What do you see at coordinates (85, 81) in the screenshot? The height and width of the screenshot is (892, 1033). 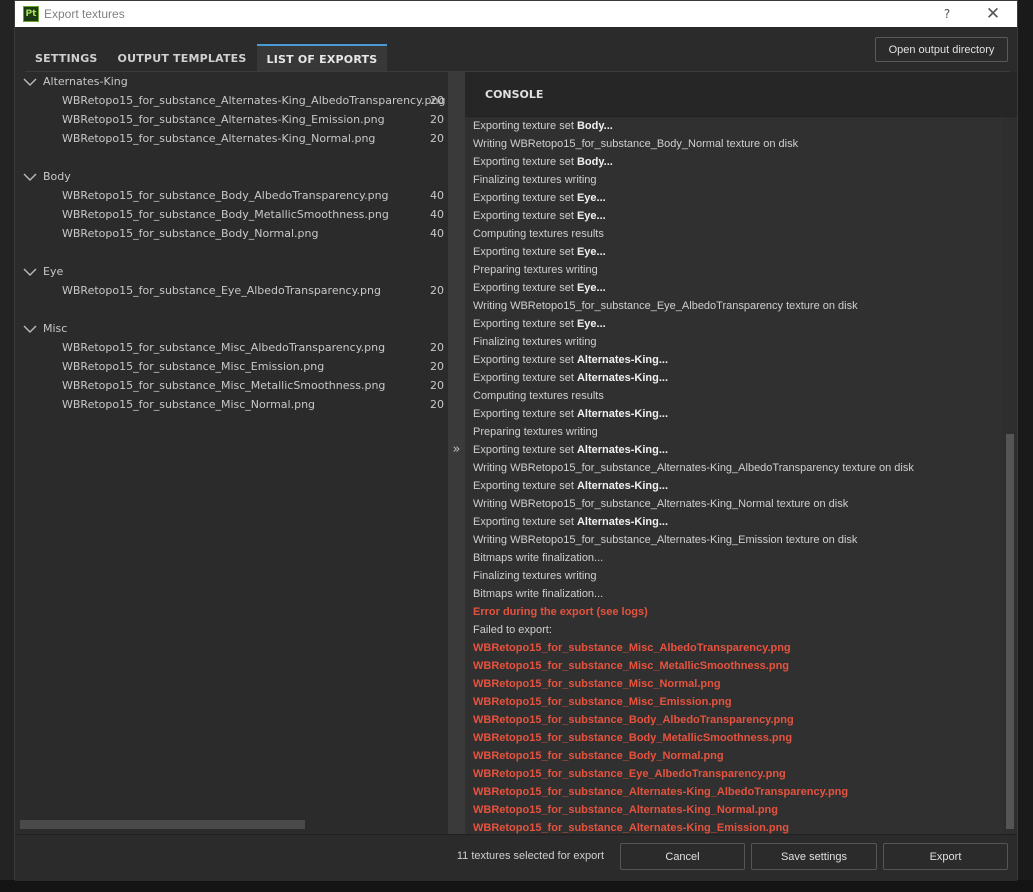 I see `group-name: Alternates-King` at bounding box center [85, 81].